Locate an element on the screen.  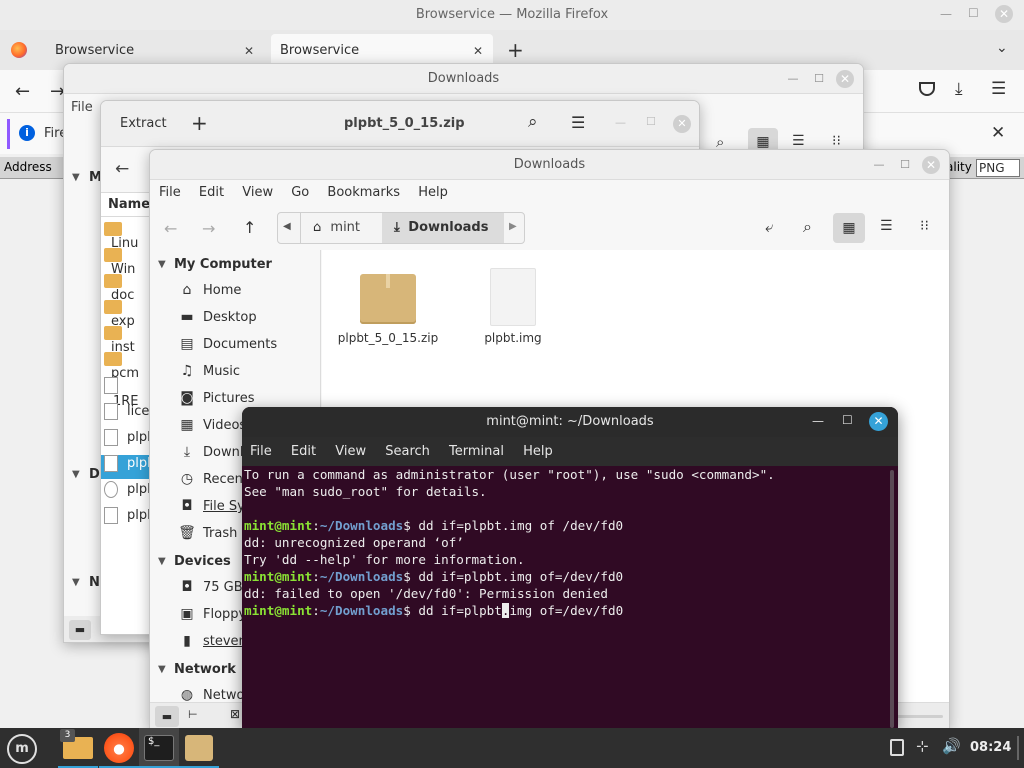
path-left-arrow-icon: ◀ is located at coordinates (287, 226).